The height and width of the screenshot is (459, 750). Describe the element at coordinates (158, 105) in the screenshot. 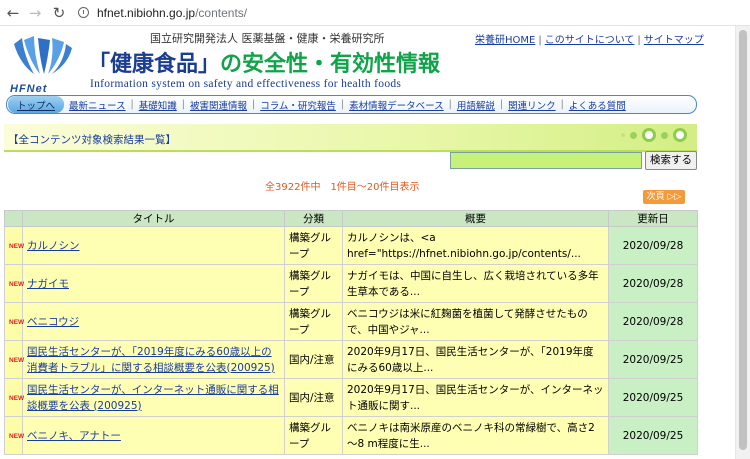

I see `nav-item-basics: 基礎知識` at that location.